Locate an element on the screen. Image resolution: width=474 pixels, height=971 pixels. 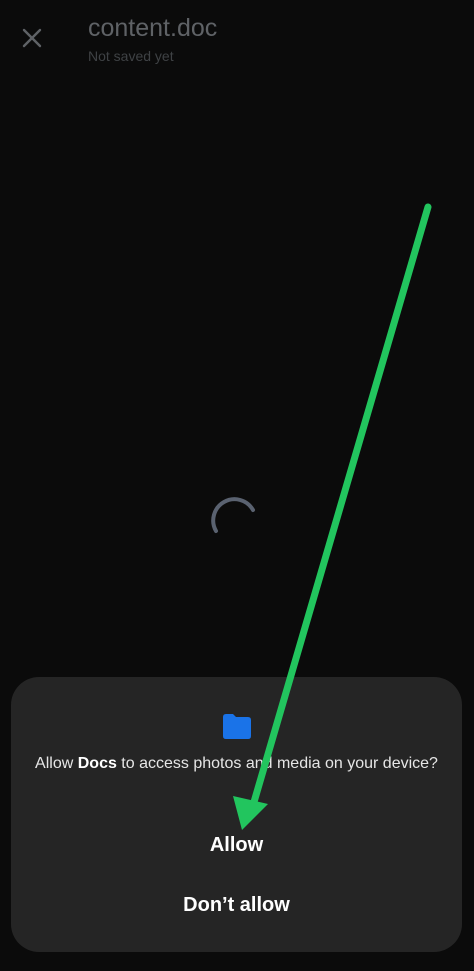
title-block: content.doc Not saved yet is located at coordinates (152, 39).